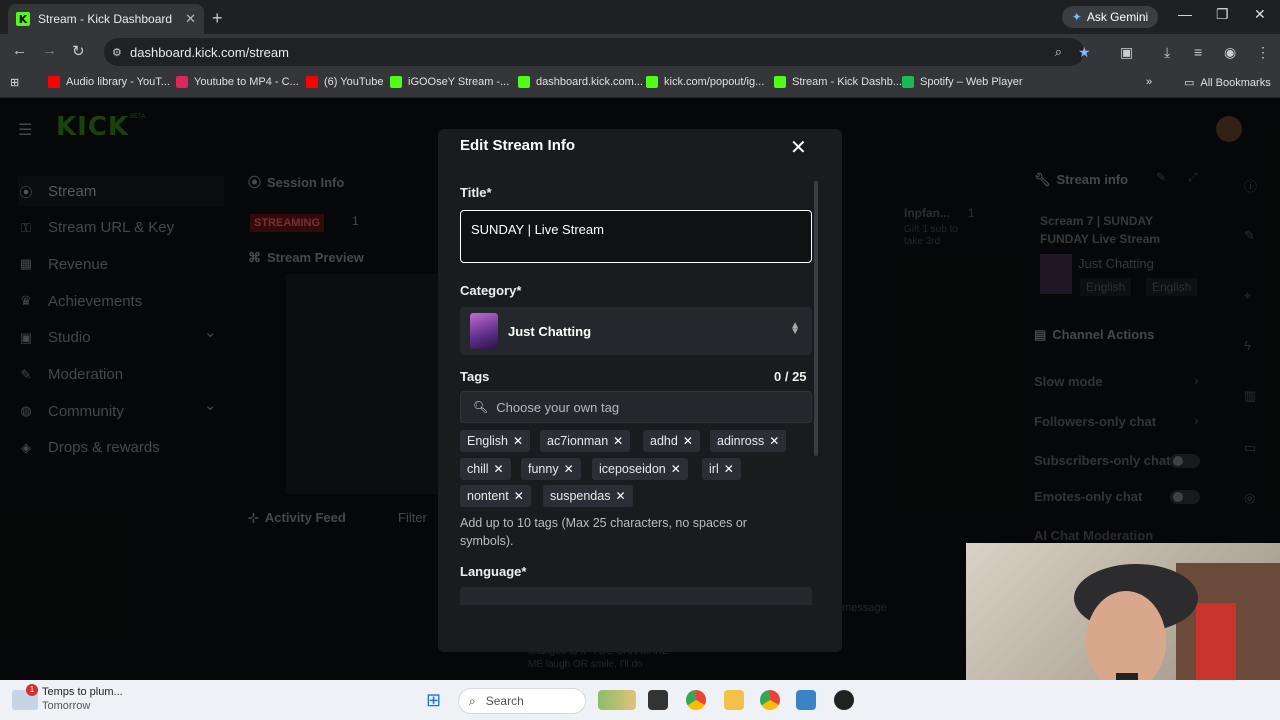  Describe the element at coordinates (1185, 14) in the screenshot. I see `minimize-icon: —` at that location.